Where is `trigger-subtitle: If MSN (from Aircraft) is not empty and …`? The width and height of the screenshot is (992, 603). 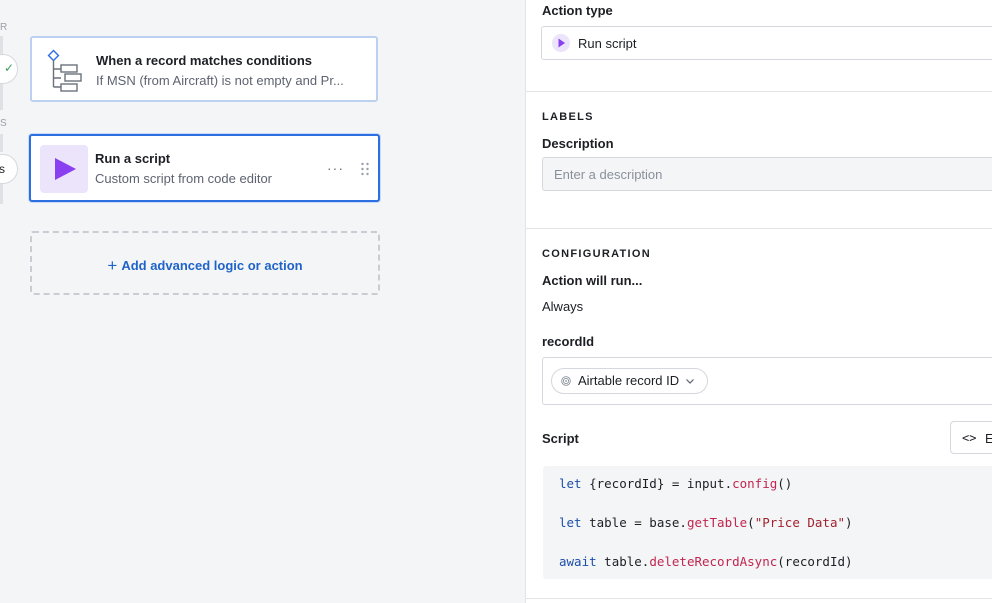 trigger-subtitle: If MSN (from Aircraft) is not empty and … is located at coordinates (220, 80).